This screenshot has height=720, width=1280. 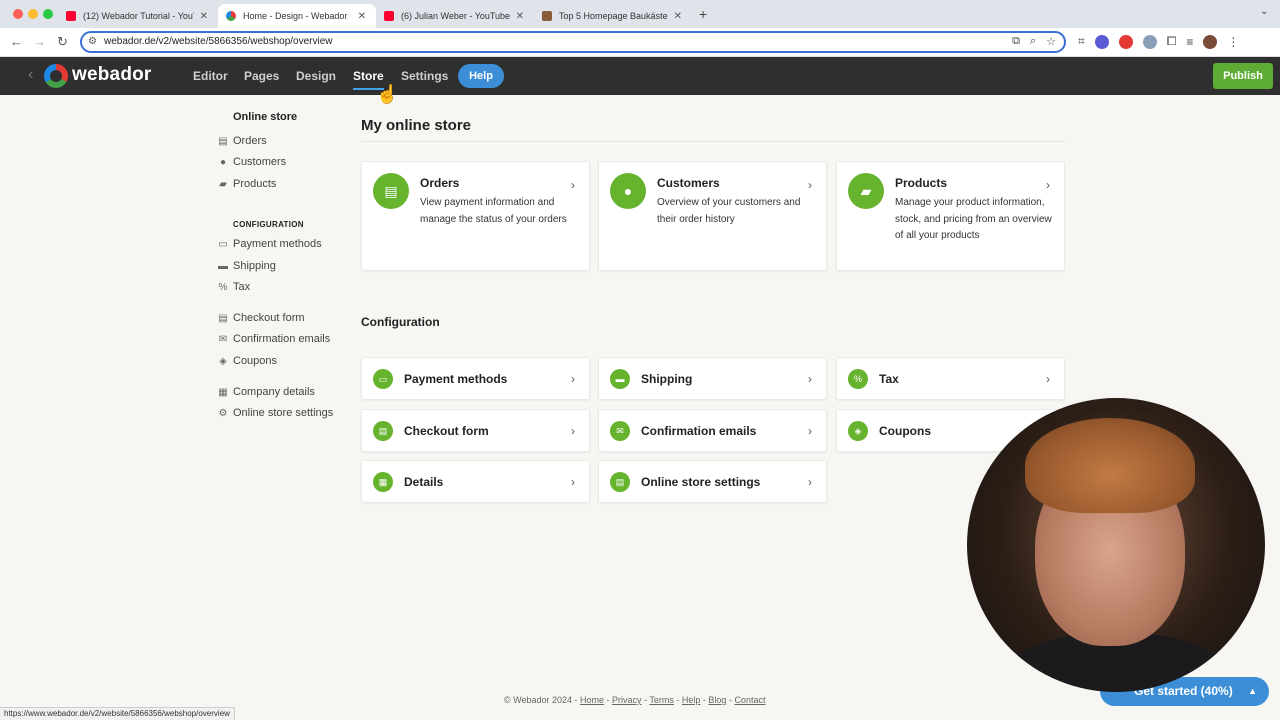 I want to click on webador-logo-text: webador, so click(x=112, y=74).